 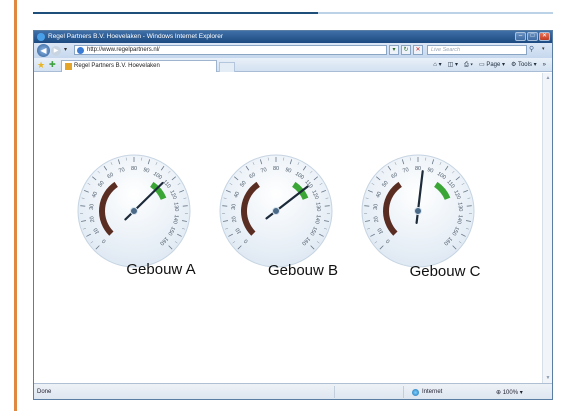 I want to click on window-controls: – □ ✕, so click(x=532, y=36).